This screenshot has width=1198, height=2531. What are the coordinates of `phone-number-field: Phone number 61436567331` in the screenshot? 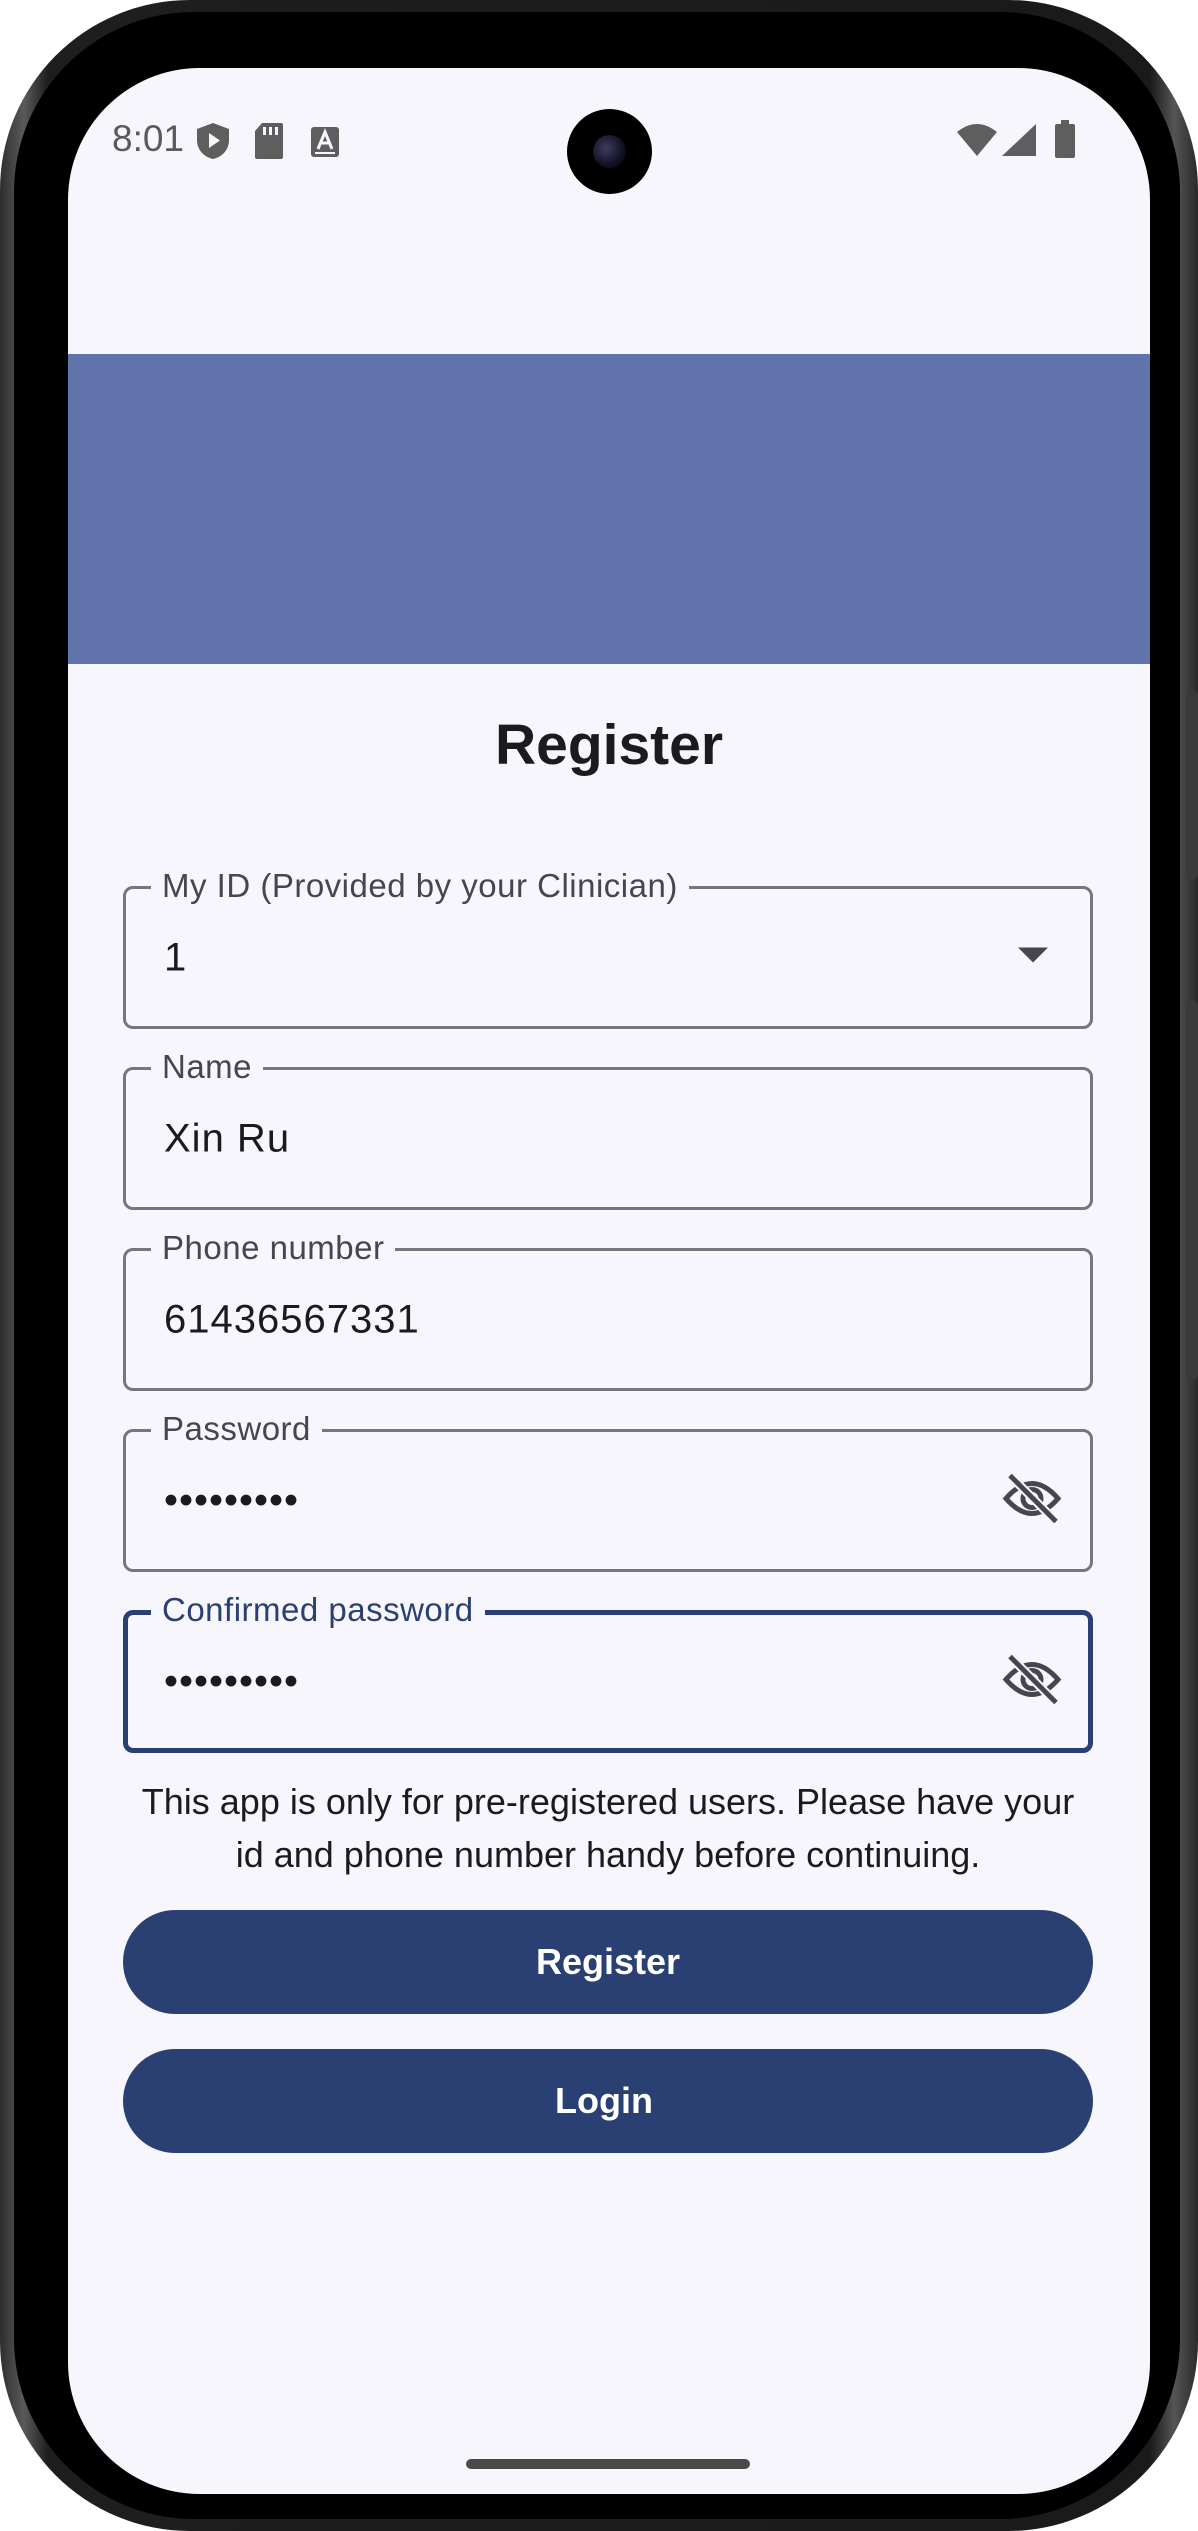 It's located at (608, 1310).